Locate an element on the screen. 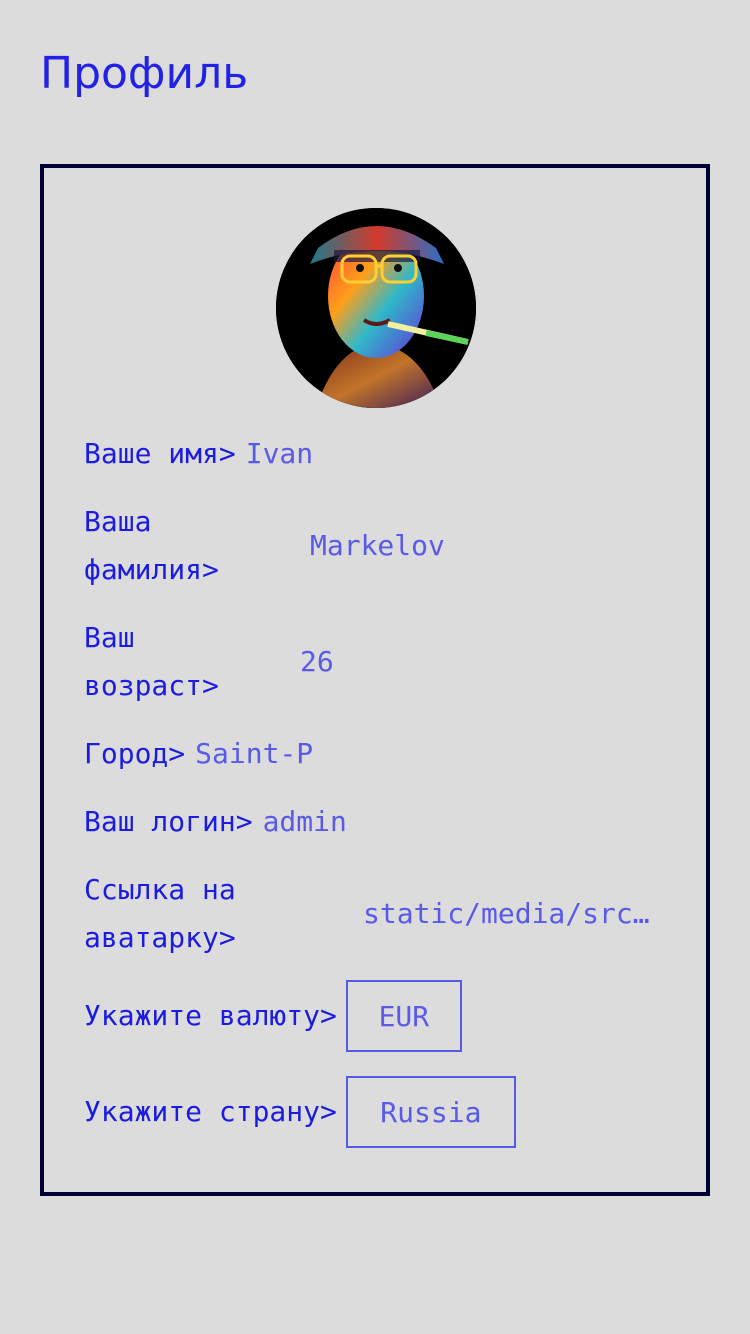 The height and width of the screenshot is (1334, 750). city-row: Город> Saint-P is located at coordinates (198, 754).